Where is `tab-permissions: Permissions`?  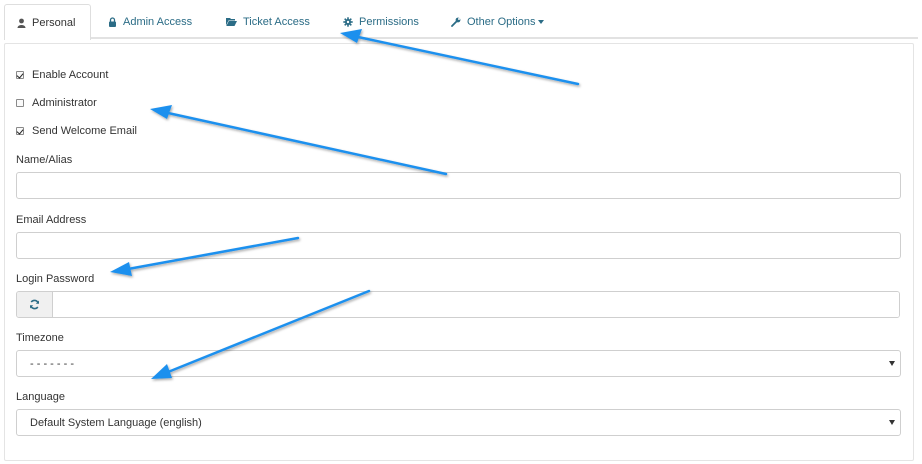 tab-permissions: Permissions is located at coordinates (381, 21).